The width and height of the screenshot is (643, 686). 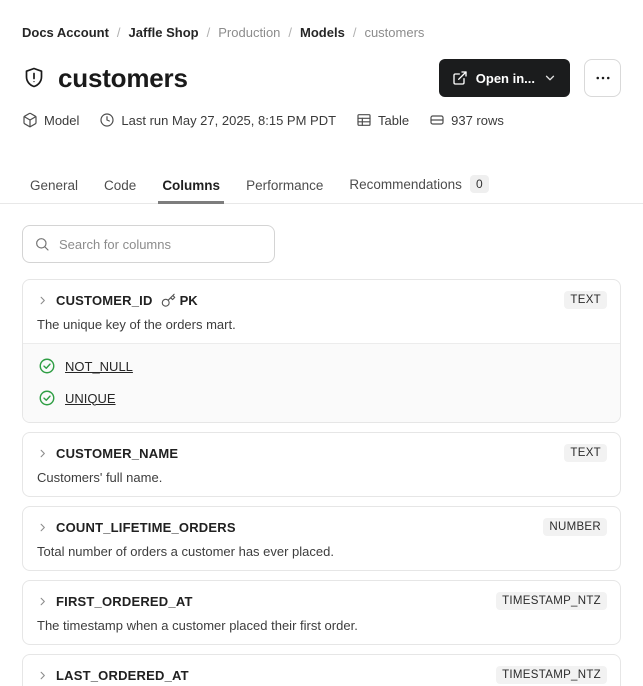 What do you see at coordinates (42, 244) in the screenshot?
I see `search-icon` at bounding box center [42, 244].